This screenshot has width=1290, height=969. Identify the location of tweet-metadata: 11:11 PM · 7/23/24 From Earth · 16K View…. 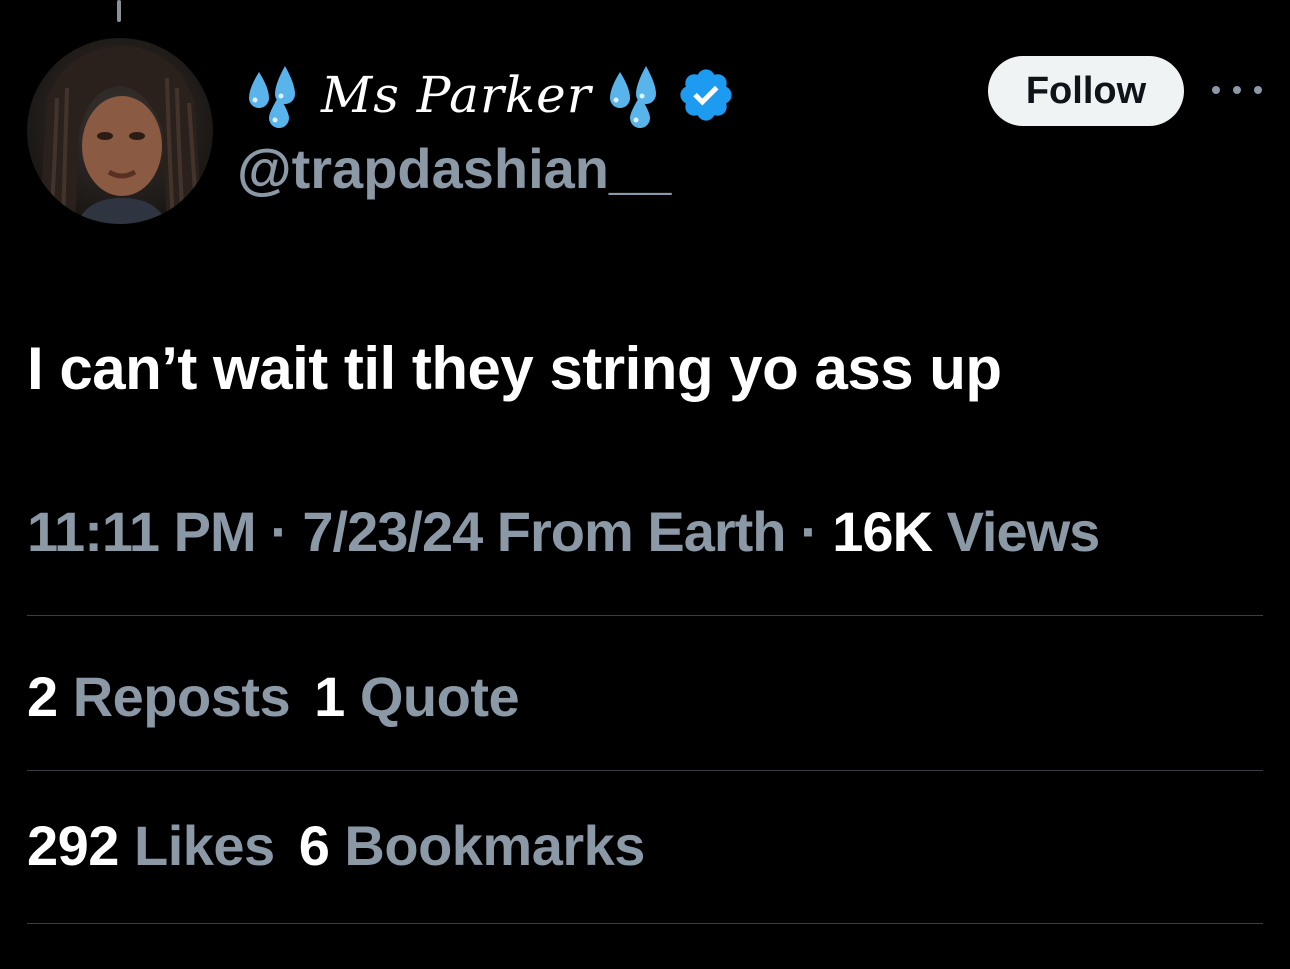
(564, 531).